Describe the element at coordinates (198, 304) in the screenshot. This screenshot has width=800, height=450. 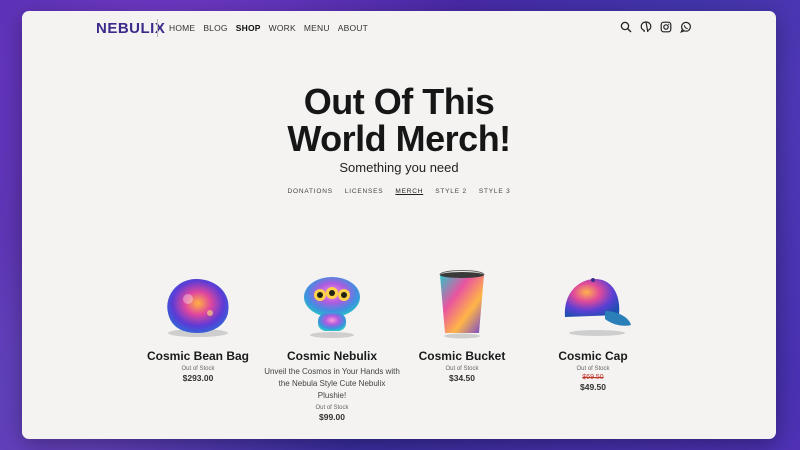
I see `bean-bag-image` at that location.